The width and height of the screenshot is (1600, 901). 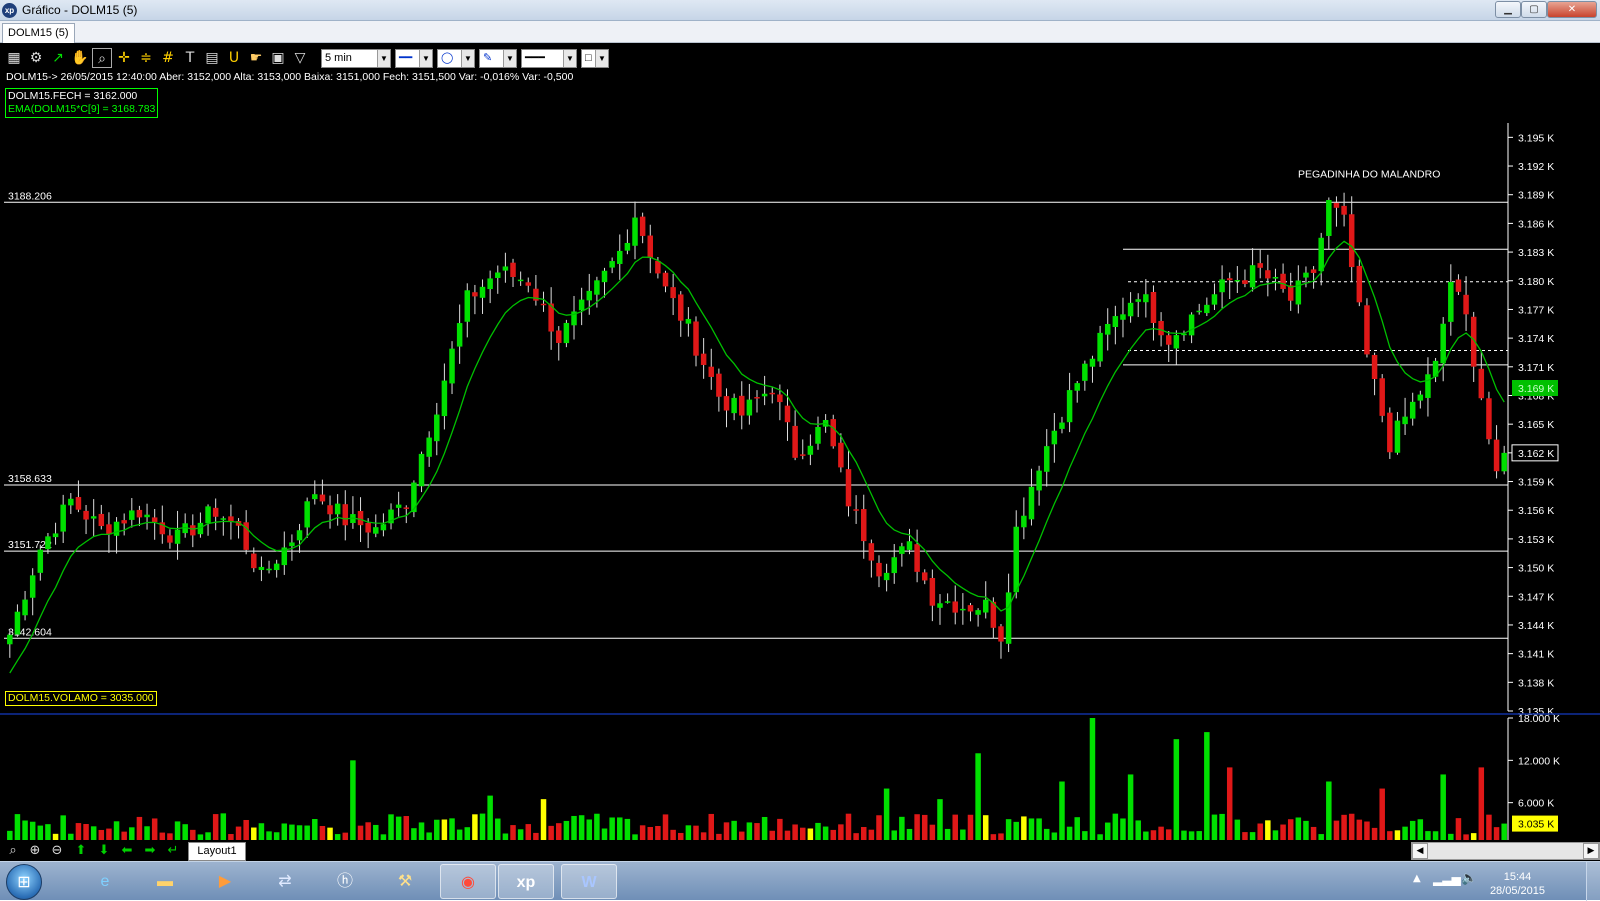 What do you see at coordinates (498, 58) in the screenshot?
I see `draw-tool-select: ✎ ▼` at bounding box center [498, 58].